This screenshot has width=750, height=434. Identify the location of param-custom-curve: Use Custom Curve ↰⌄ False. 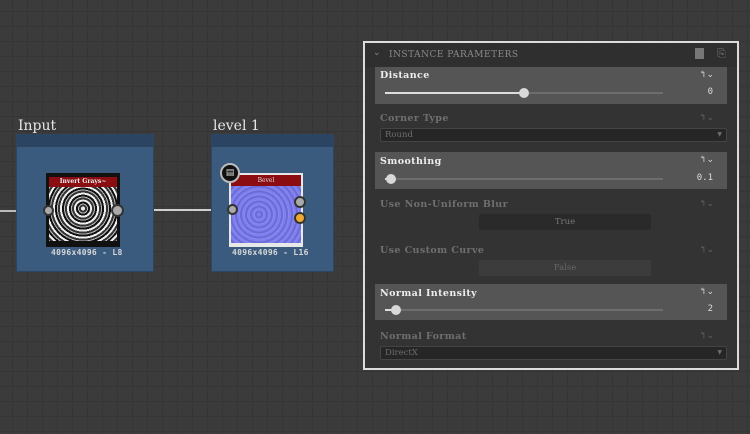
(551, 261).